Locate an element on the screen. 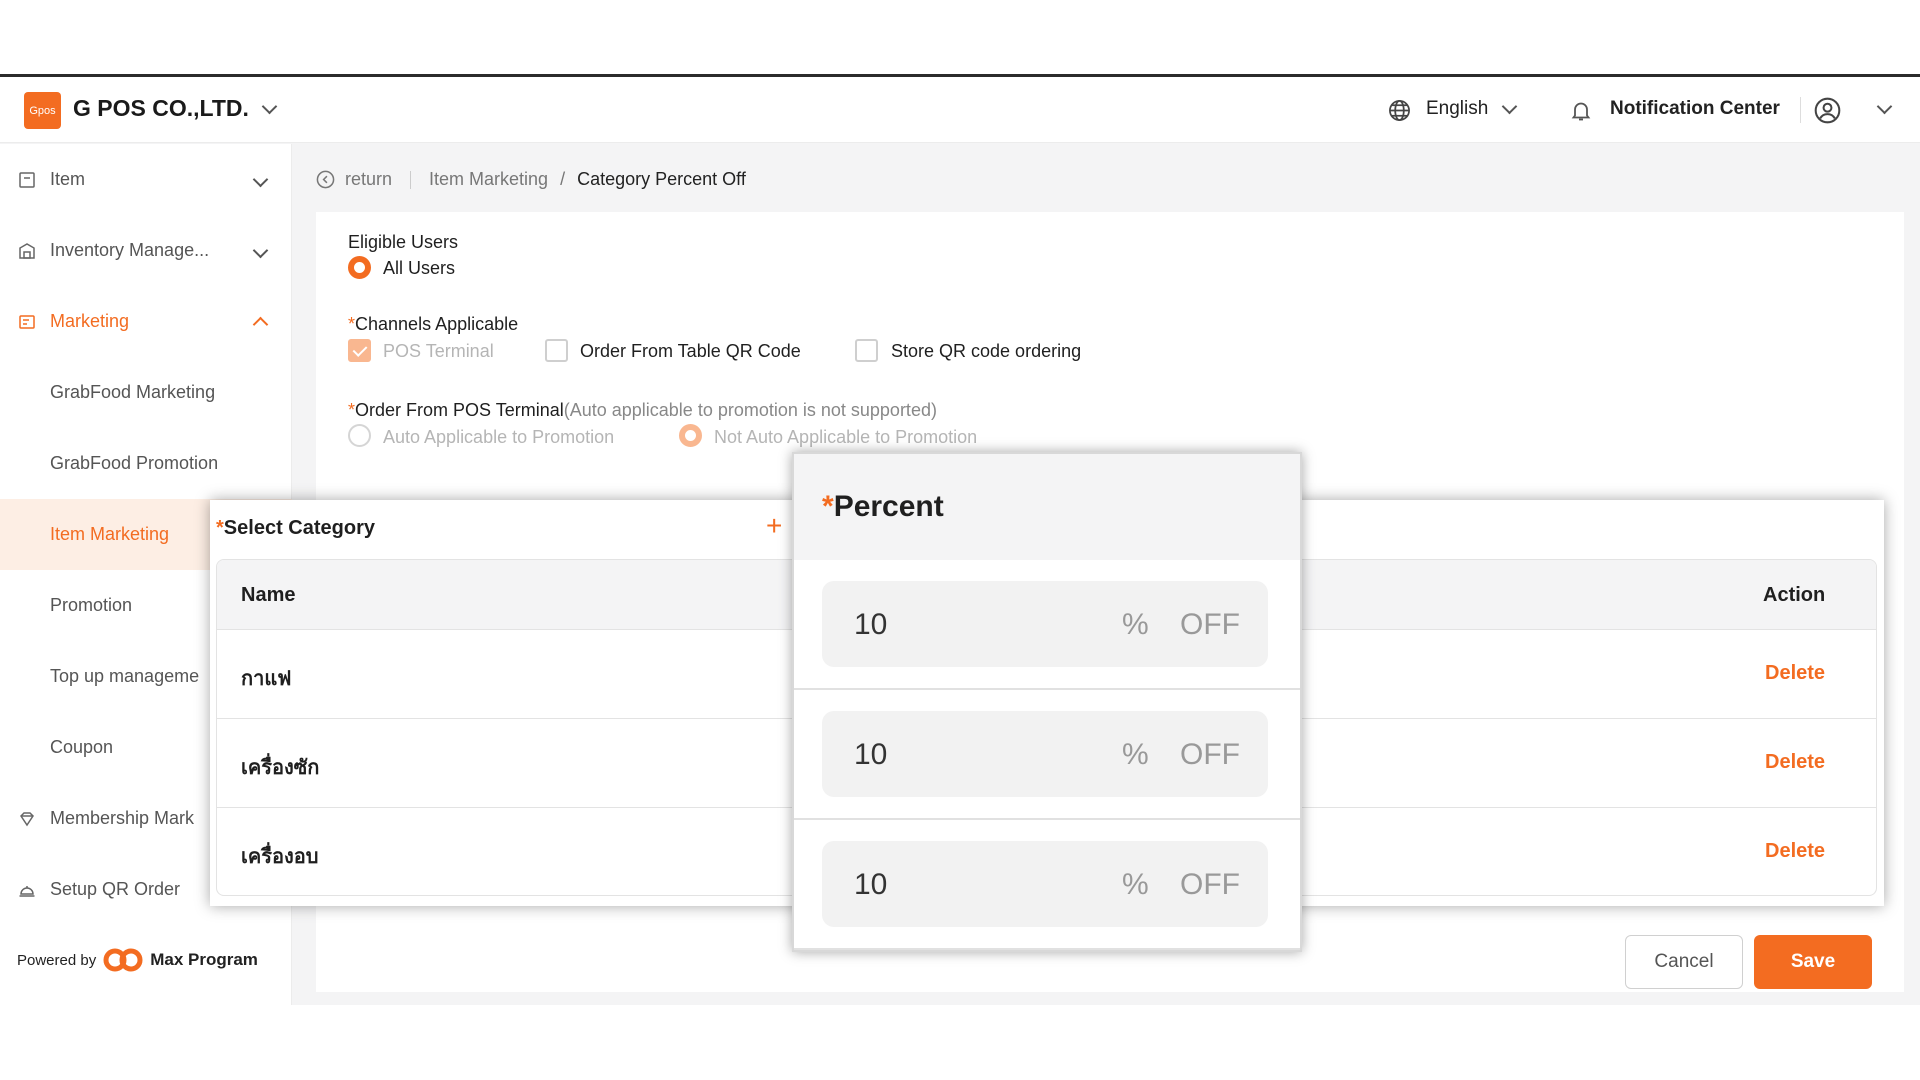 This screenshot has width=1920, height=1080. max-program-logo-icon is located at coordinates (123, 960).